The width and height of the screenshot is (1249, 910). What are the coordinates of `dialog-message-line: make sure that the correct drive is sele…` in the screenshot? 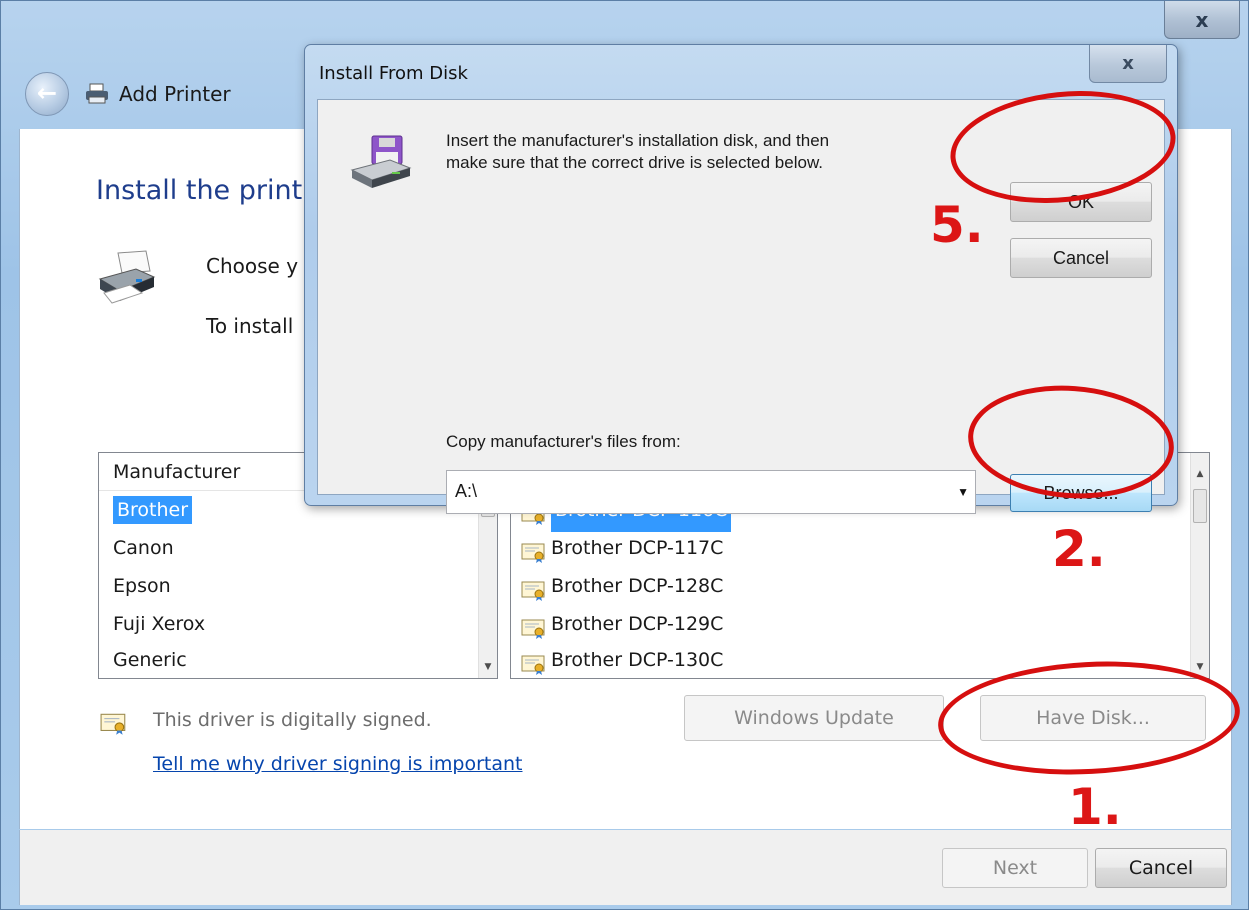 It's located at (635, 162).